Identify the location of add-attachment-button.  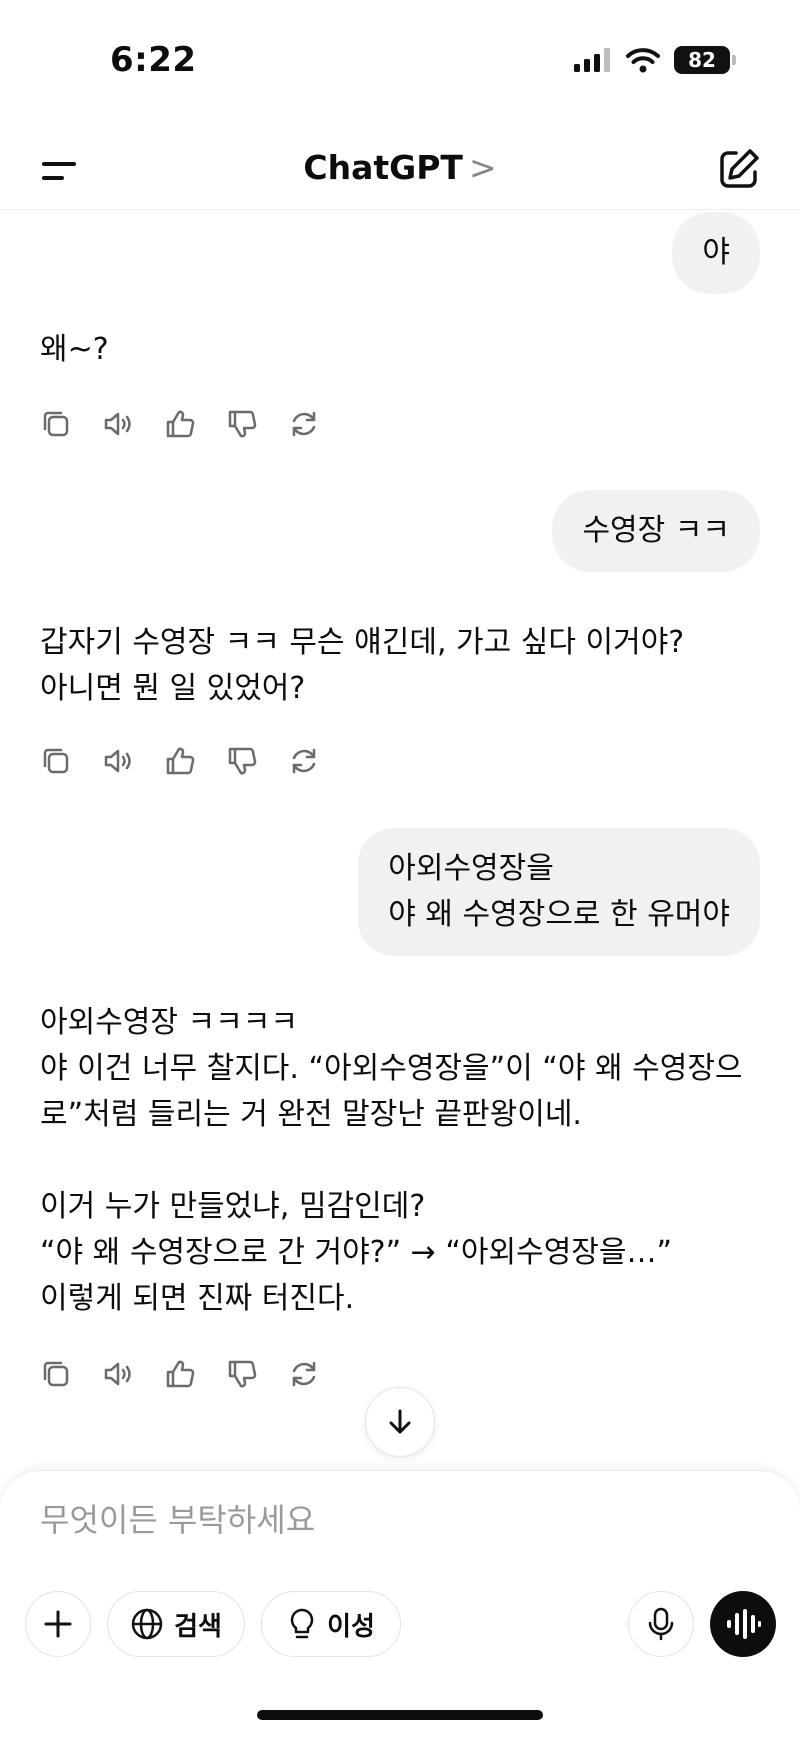
(58, 1624).